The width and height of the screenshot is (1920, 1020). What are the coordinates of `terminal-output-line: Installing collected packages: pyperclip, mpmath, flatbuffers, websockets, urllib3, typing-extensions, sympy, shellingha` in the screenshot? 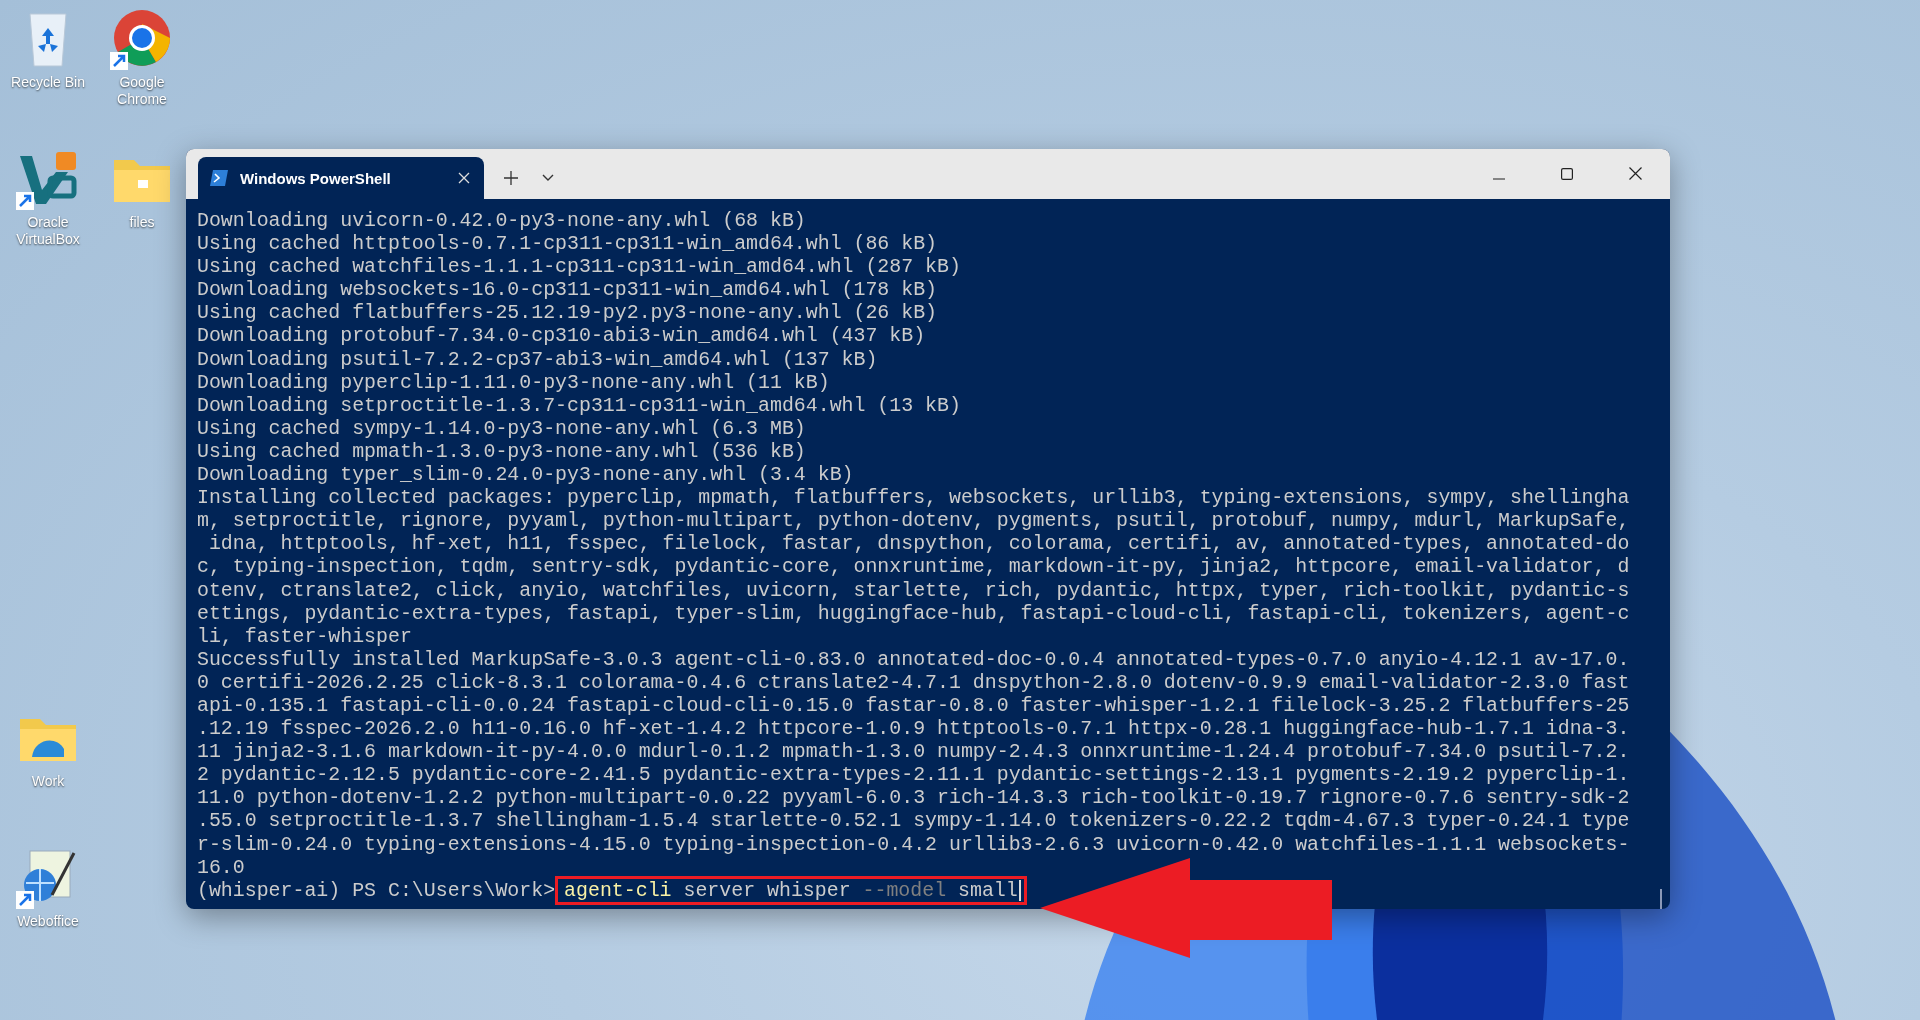 It's located at (914, 498).